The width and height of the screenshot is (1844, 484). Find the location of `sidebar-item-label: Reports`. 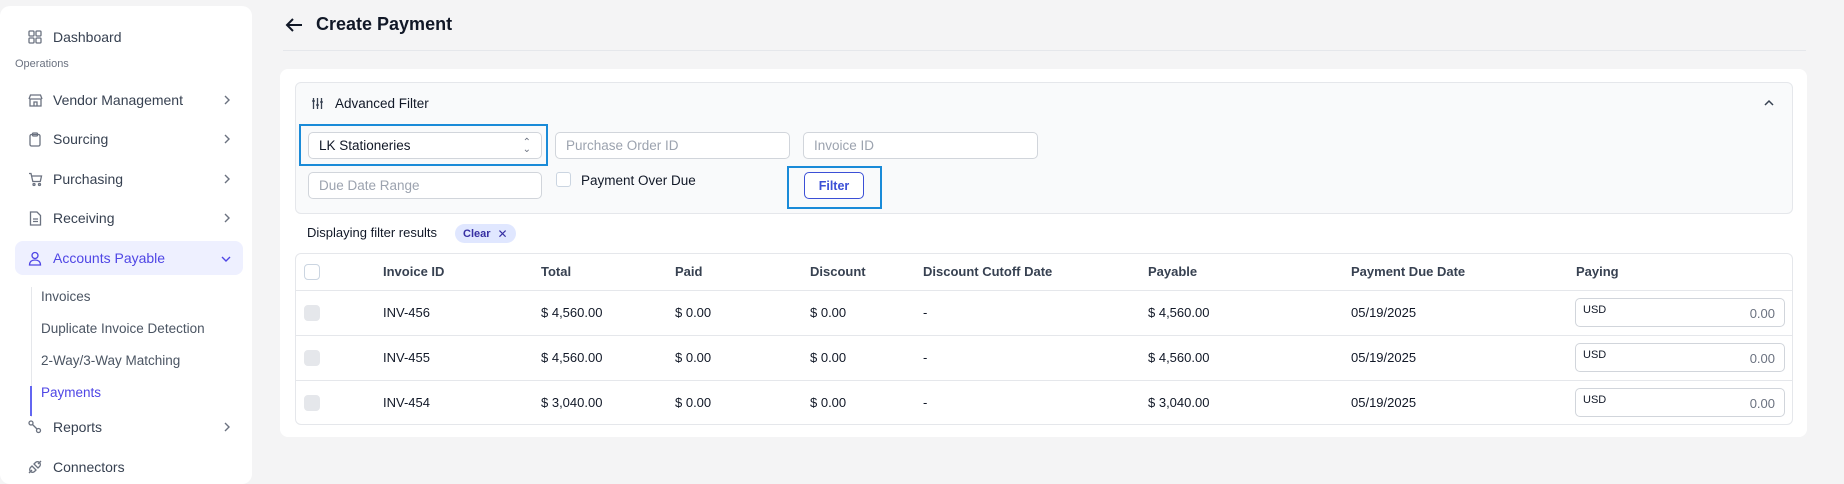

sidebar-item-label: Reports is located at coordinates (78, 427).